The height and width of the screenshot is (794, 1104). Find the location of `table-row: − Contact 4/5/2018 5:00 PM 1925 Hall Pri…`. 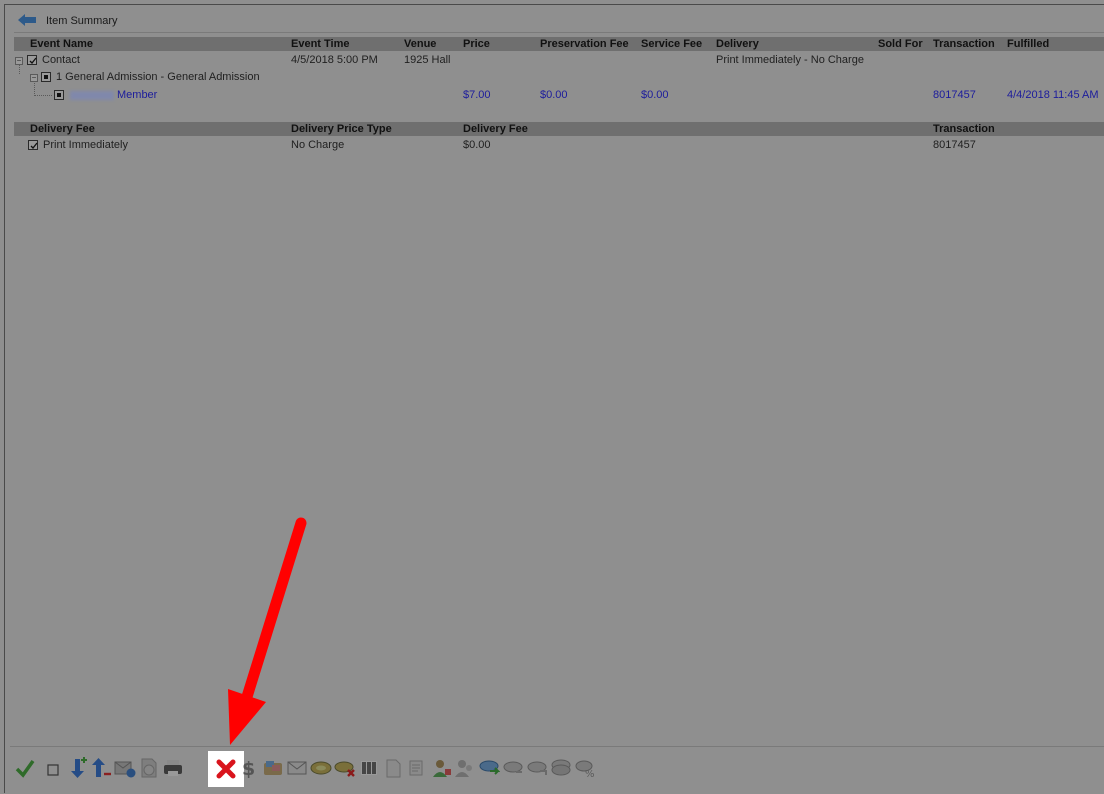

table-row: − Contact 4/5/2018 5:00 PM 1925 Hall Pri… is located at coordinates (552, 60).